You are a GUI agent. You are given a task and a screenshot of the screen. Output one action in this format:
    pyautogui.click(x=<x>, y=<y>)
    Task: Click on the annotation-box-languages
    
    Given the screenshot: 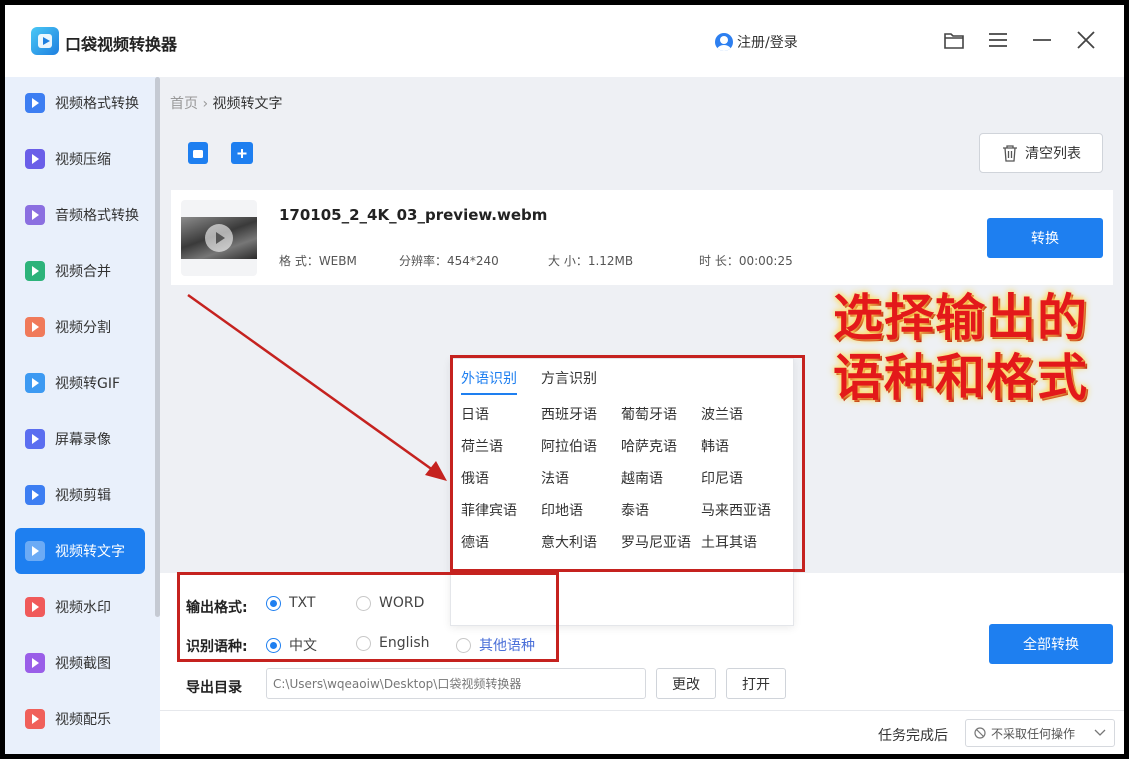 What is the action you would take?
    pyautogui.click(x=627, y=463)
    